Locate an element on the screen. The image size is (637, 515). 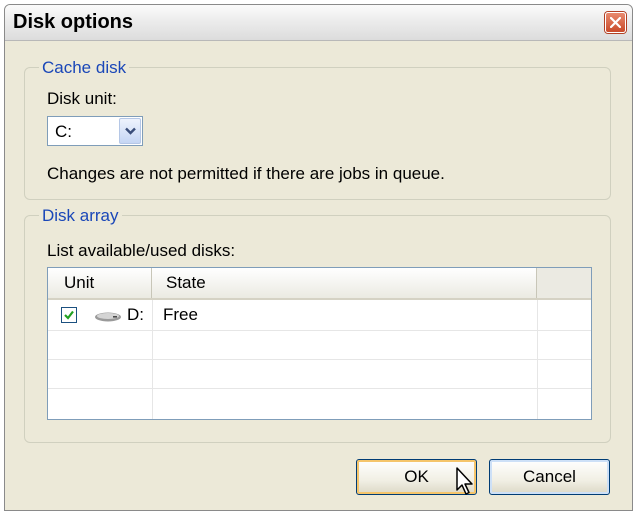
table-row: D: Free is located at coordinates (319, 315).